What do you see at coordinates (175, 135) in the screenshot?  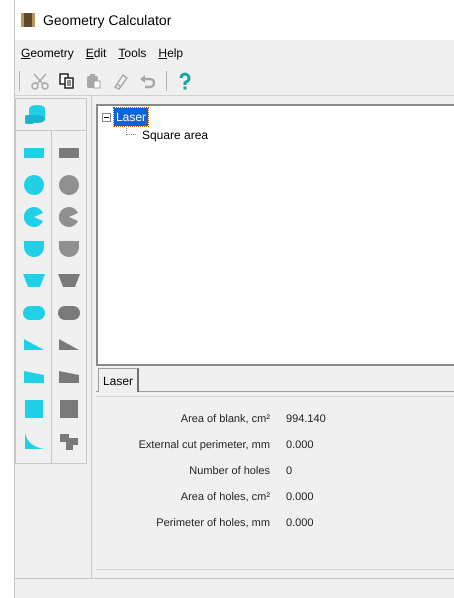 I see `tree-item: Square area` at bounding box center [175, 135].